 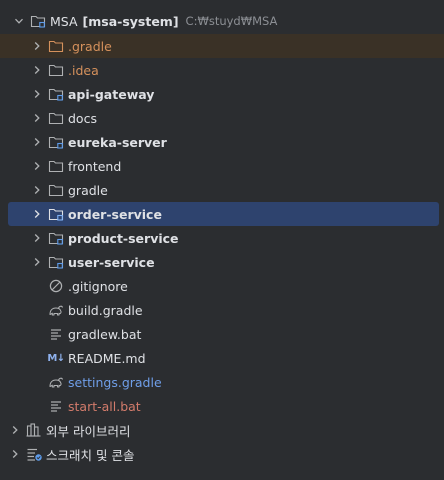 I want to click on tree-item-label: gradle, so click(x=88, y=190).